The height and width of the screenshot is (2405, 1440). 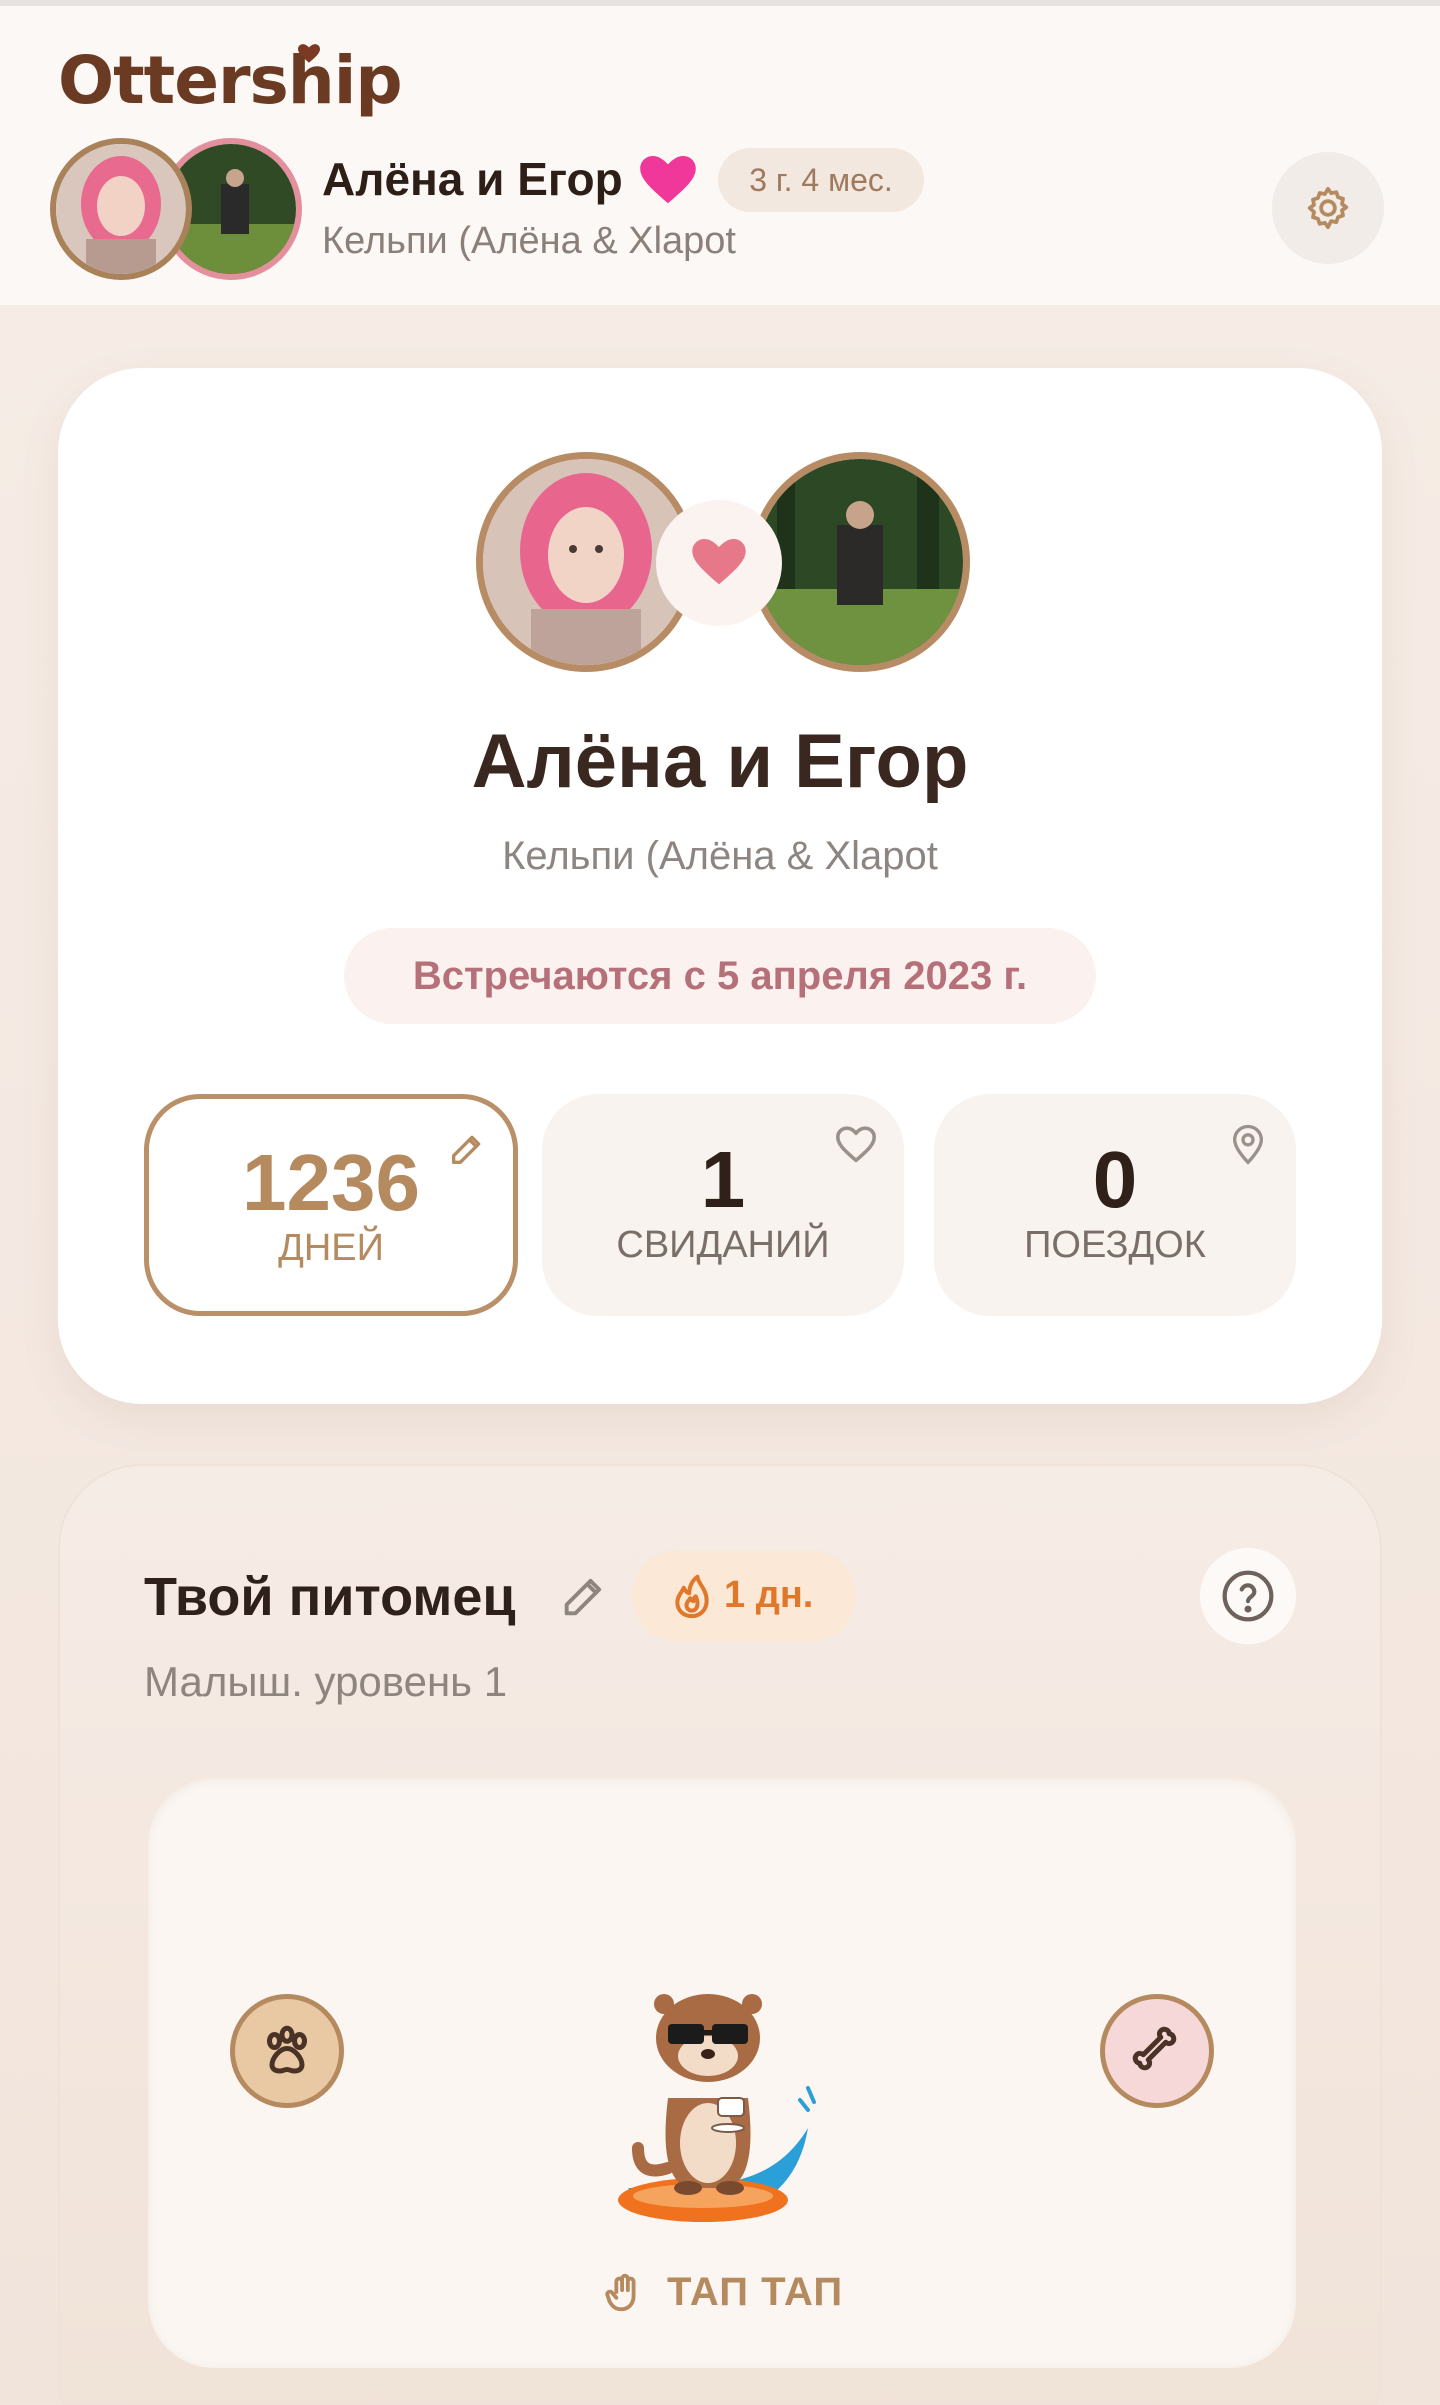 I want to click on tap-label: ТАП ТАП, so click(x=755, y=2291).